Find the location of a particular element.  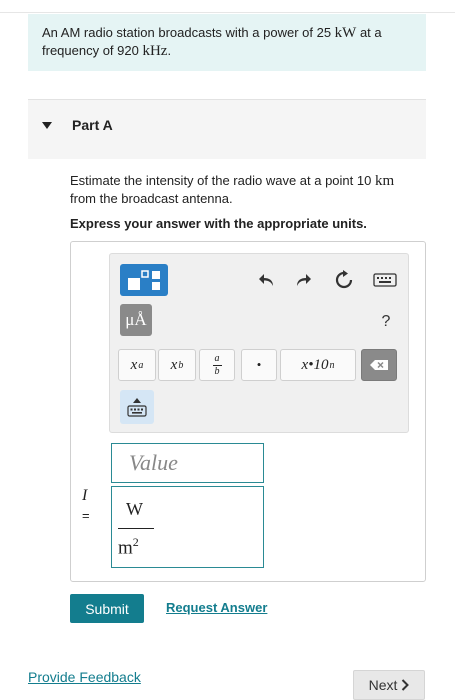

question-text-part: from the broadcast antenna. is located at coordinates (151, 198).